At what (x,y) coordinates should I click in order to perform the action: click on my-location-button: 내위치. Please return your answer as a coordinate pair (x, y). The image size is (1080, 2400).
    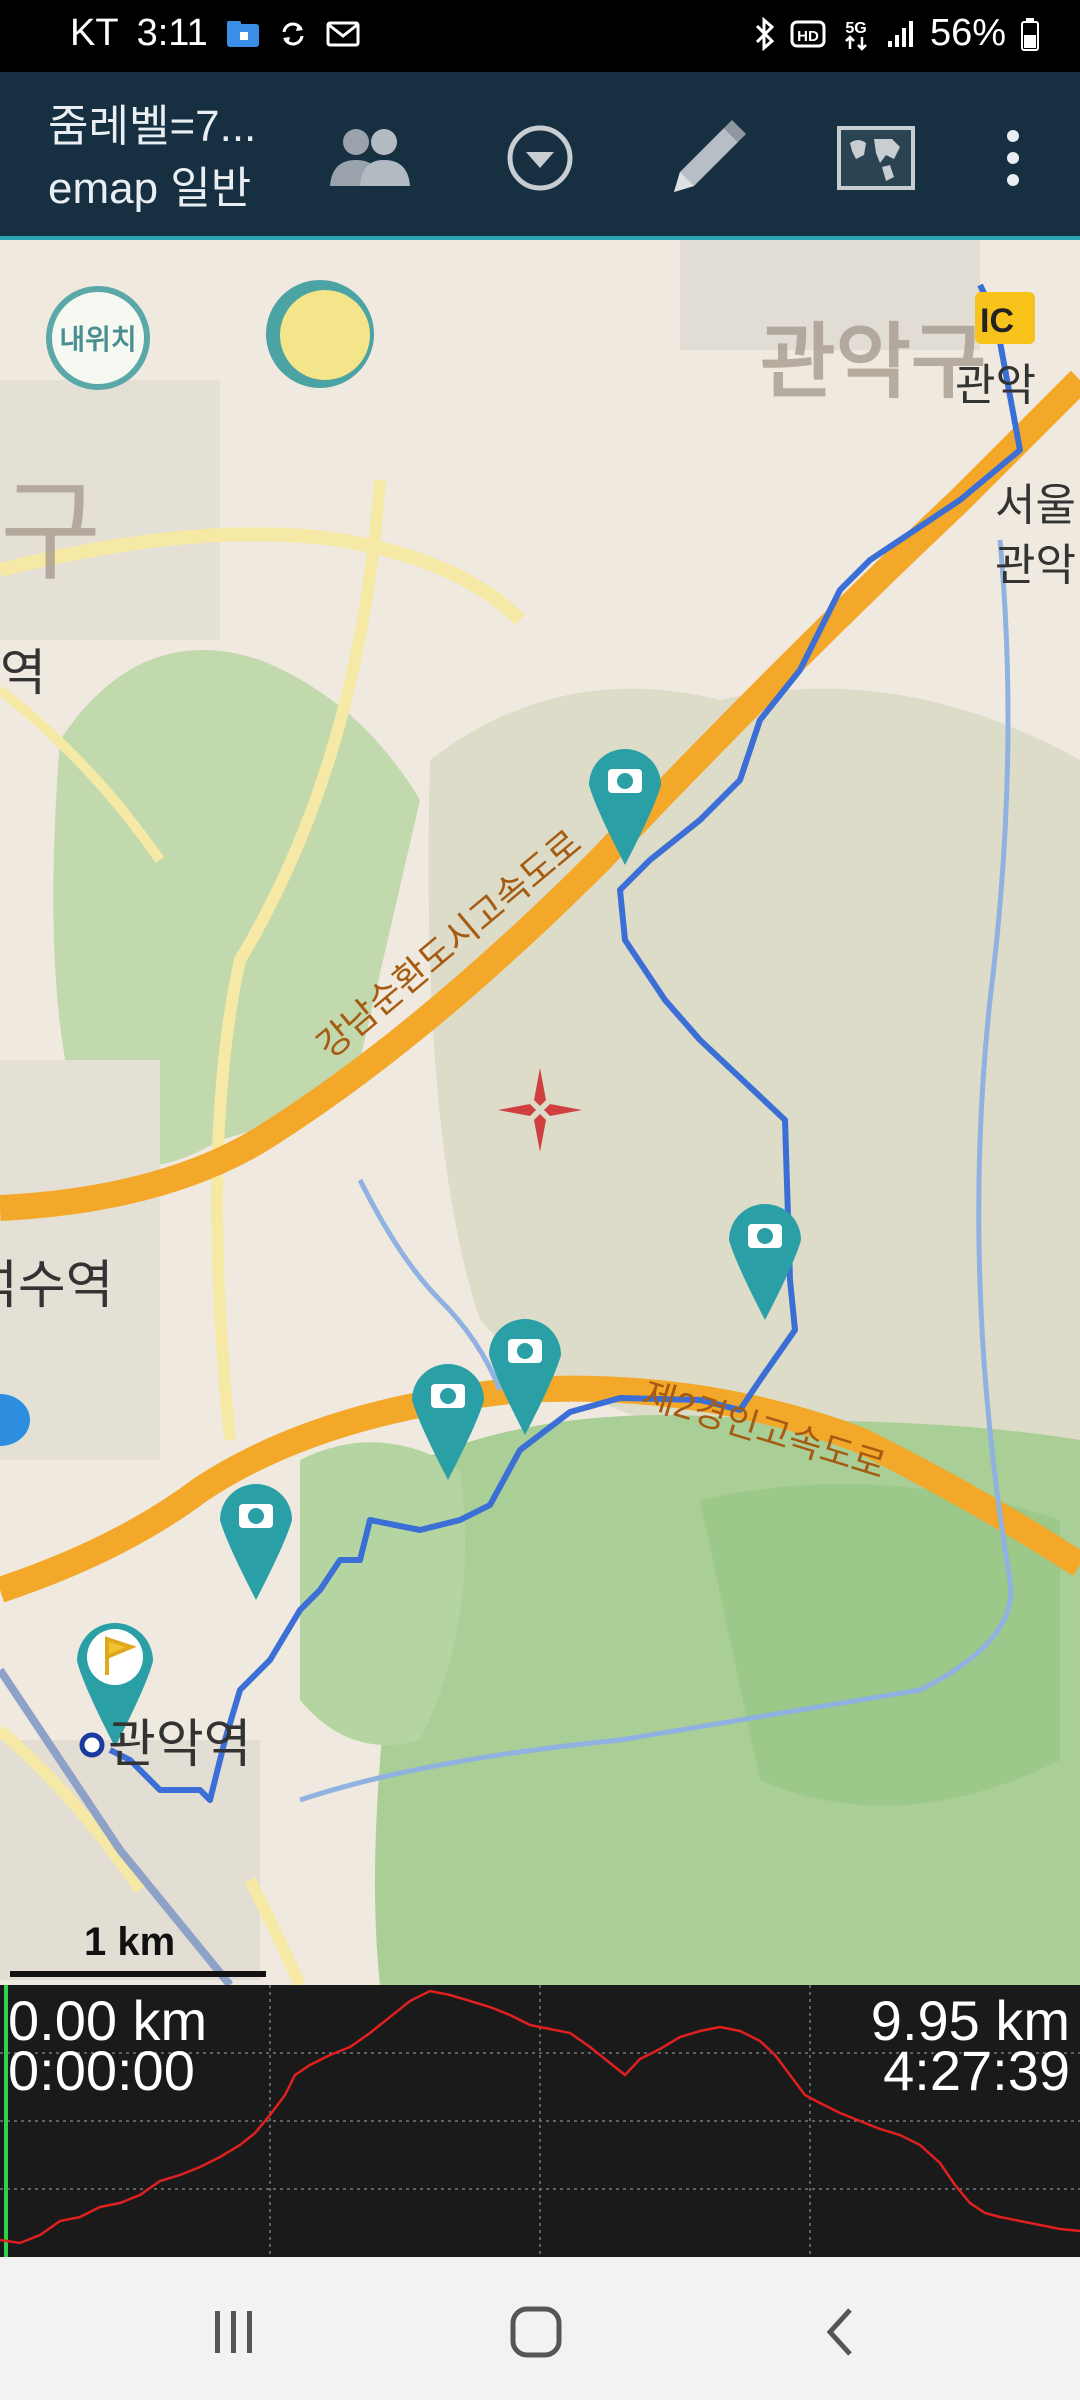
    Looking at the image, I should click on (98, 338).